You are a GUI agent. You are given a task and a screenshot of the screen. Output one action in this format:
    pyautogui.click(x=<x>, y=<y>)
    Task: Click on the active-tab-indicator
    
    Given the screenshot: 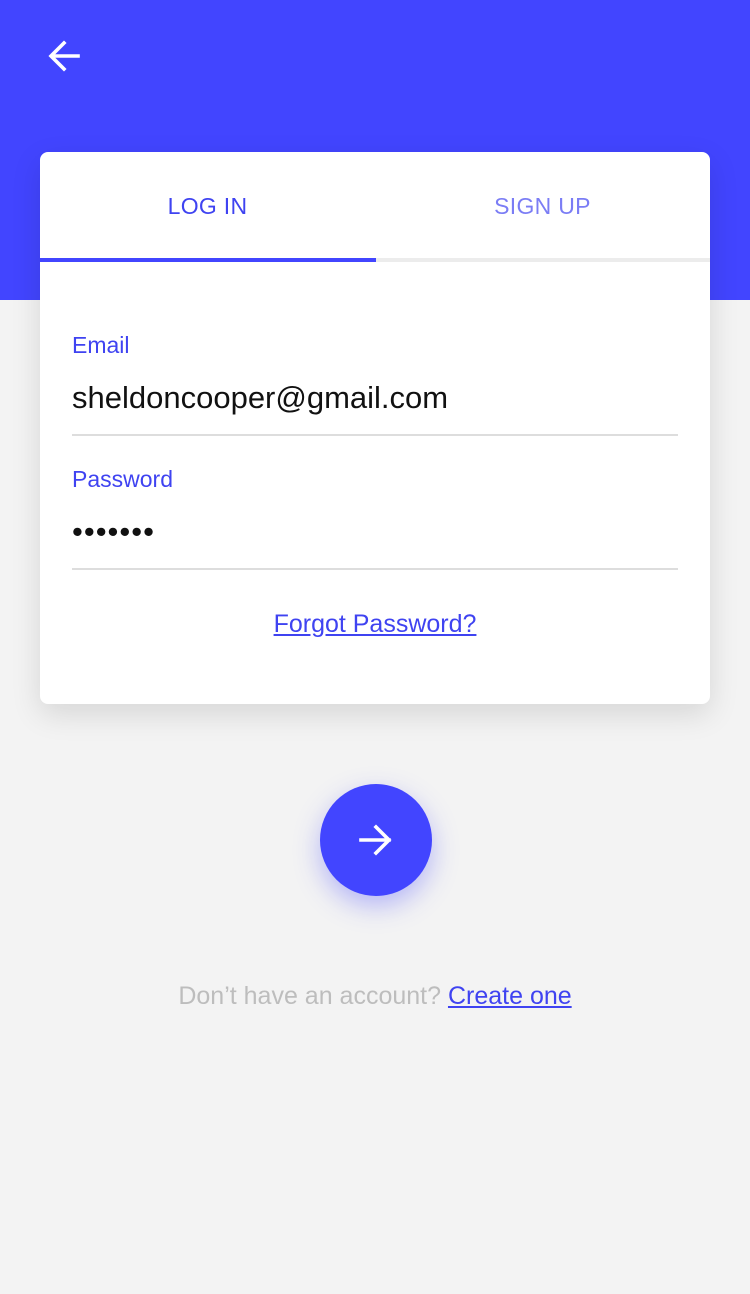 What is the action you would take?
    pyautogui.click(x=208, y=260)
    